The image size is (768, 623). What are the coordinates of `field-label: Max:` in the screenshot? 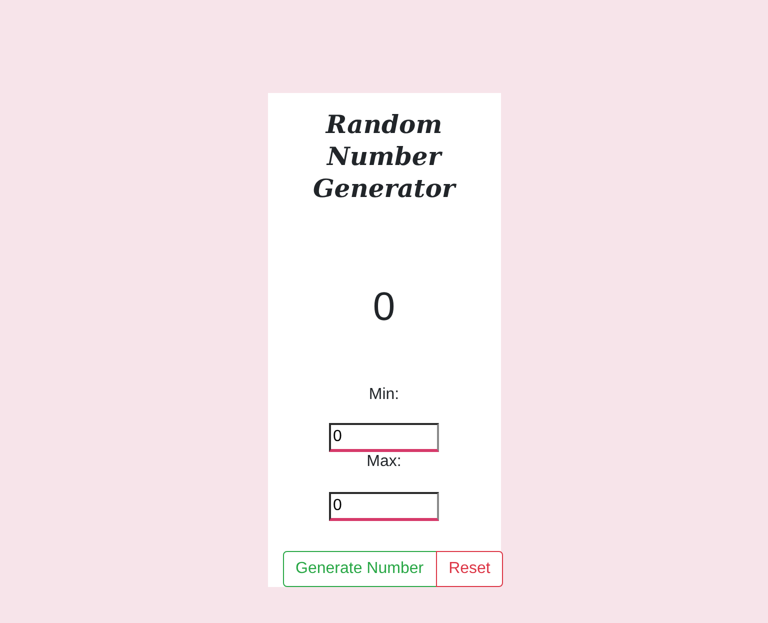 It's located at (384, 462).